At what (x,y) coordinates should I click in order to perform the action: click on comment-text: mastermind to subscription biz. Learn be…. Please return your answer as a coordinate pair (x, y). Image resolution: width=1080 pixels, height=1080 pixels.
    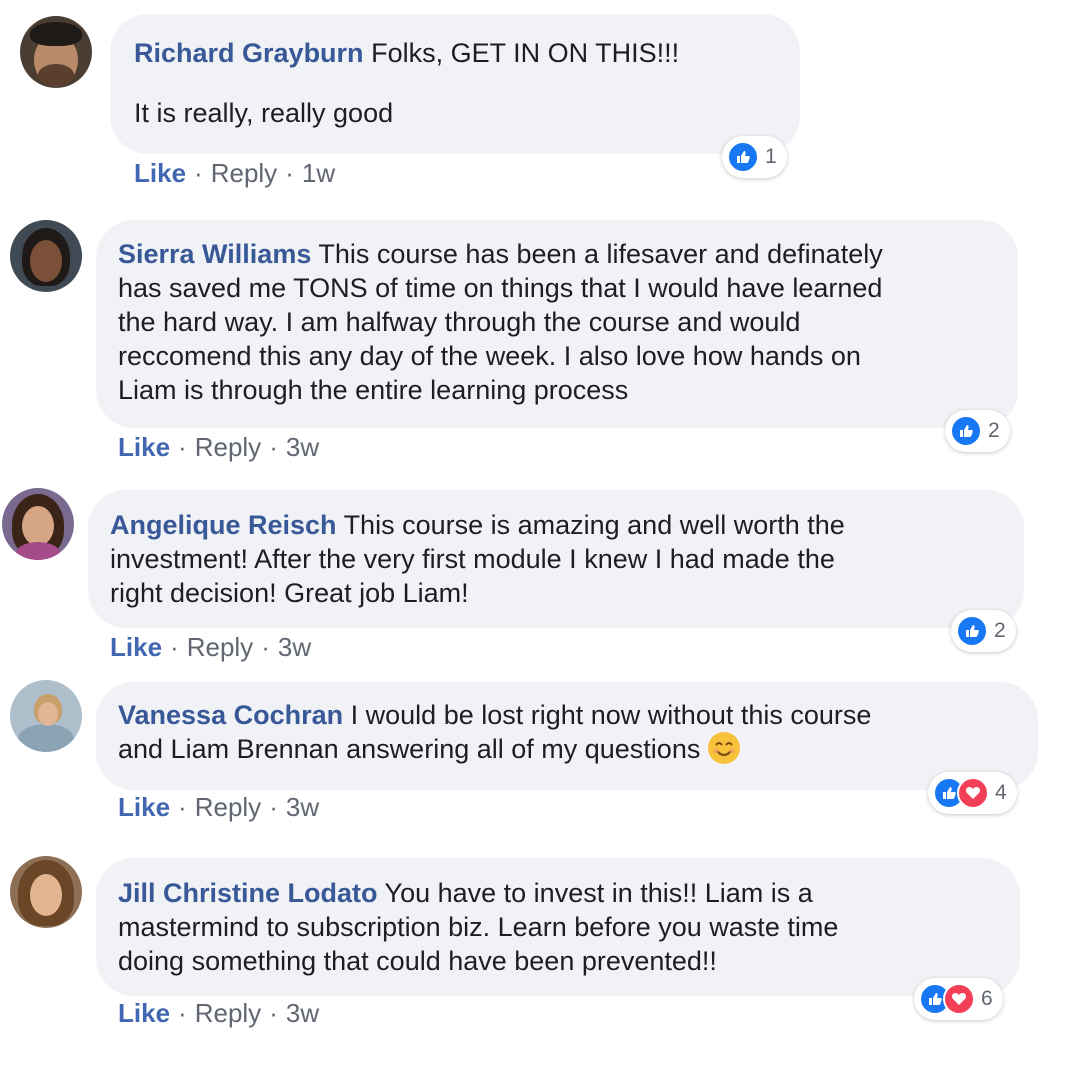
    Looking at the image, I should click on (478, 927).